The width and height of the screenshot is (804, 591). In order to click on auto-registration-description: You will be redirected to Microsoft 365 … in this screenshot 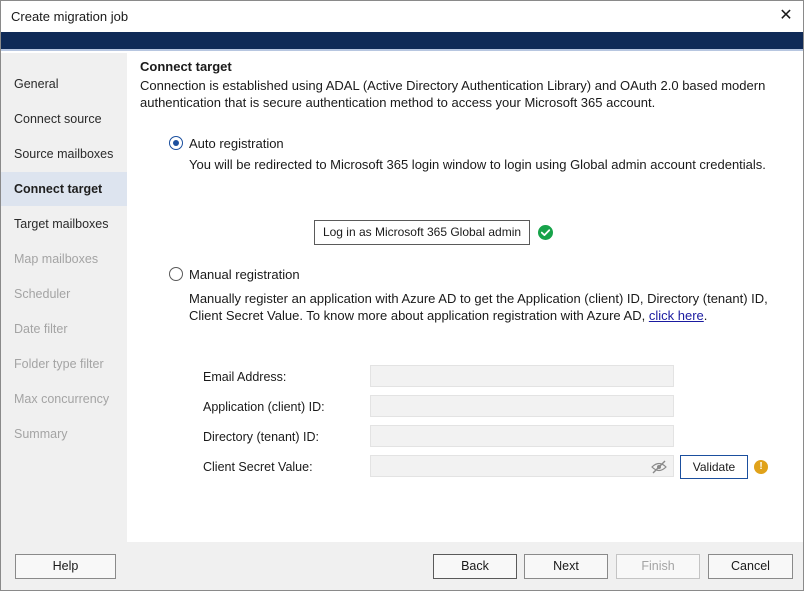, I will do `click(477, 164)`.